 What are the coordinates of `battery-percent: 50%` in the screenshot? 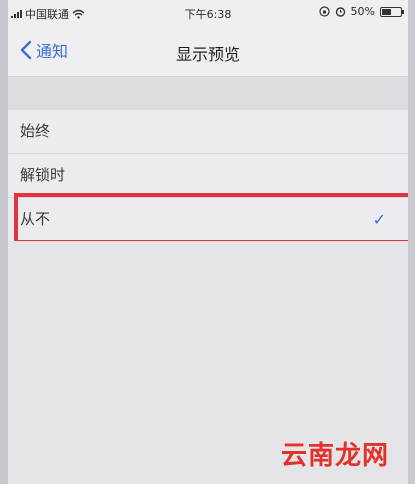 It's located at (362, 11).